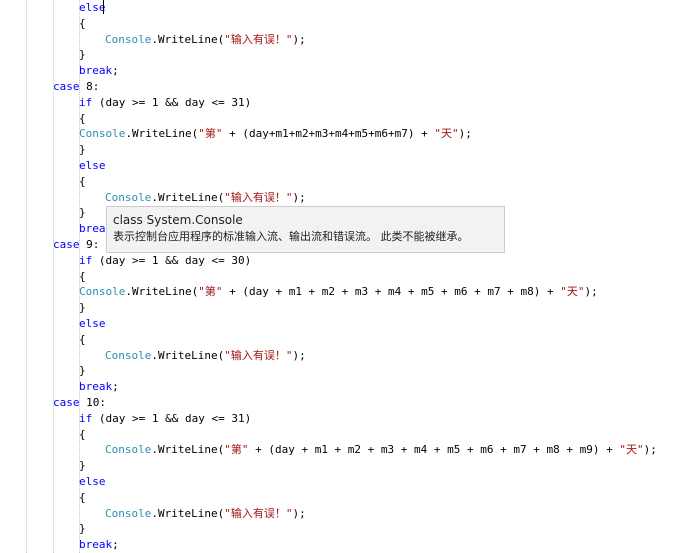 The height and width of the screenshot is (553, 684). What do you see at coordinates (96, 387) in the screenshot?
I see `keyword-token: break` at bounding box center [96, 387].